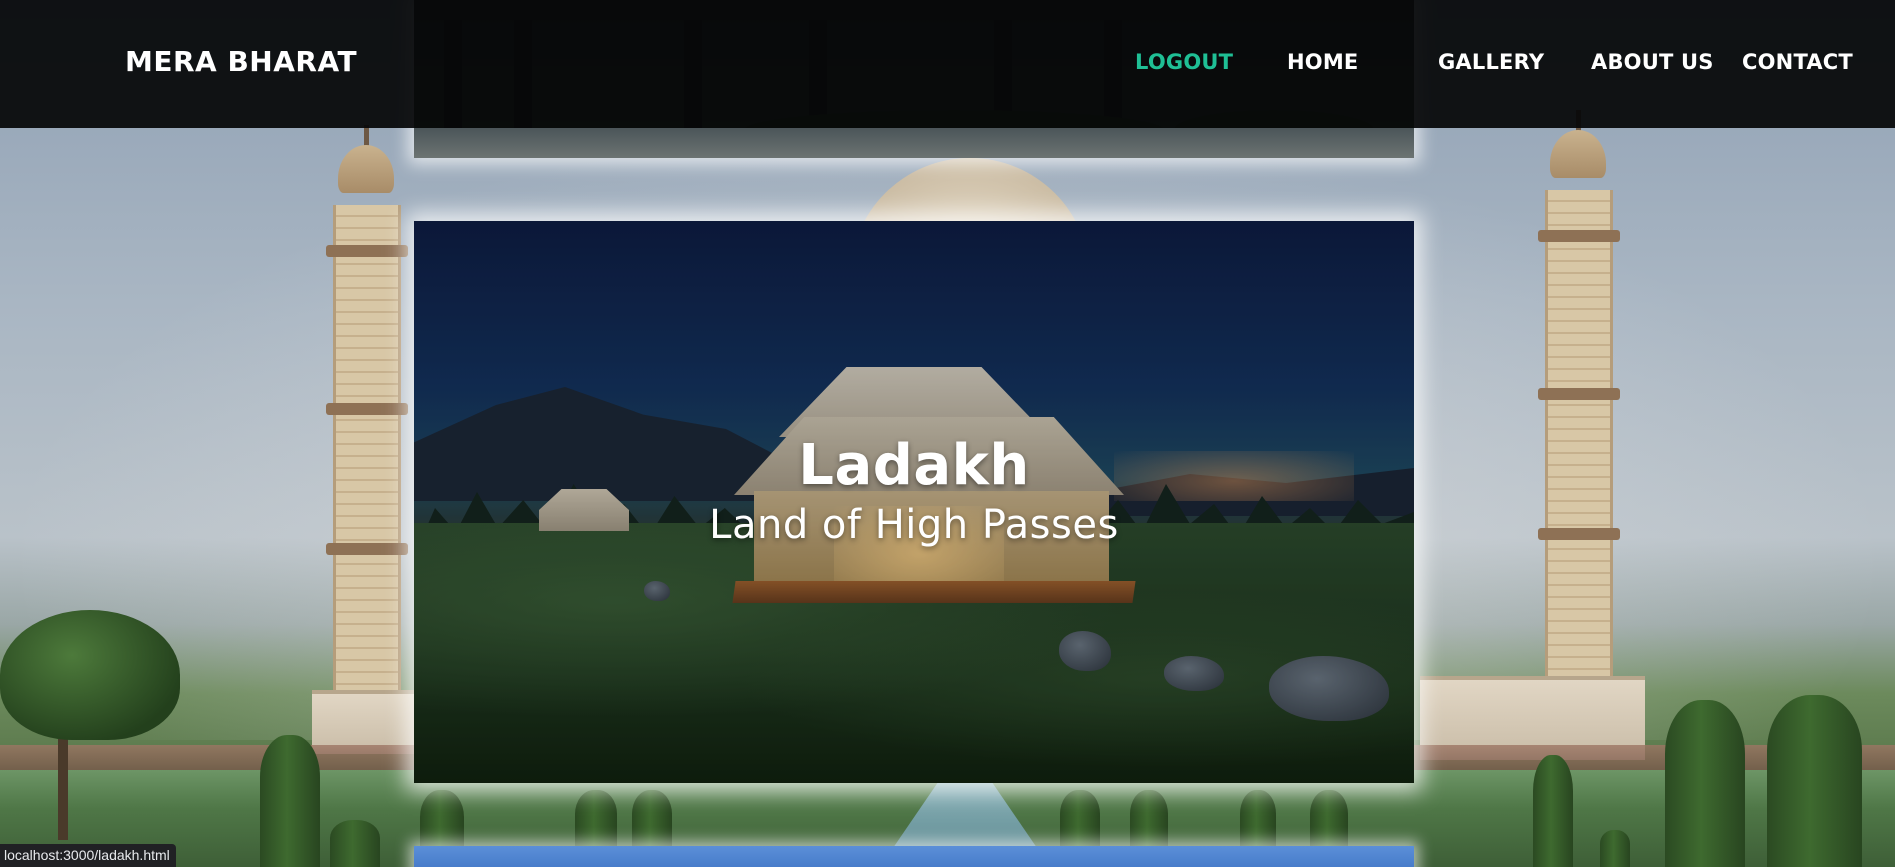 Image resolution: width=1895 pixels, height=867 pixels. Describe the element at coordinates (88, 855) in the screenshot. I see `status-bar-url: localhost:3000/ladakh.html` at that location.